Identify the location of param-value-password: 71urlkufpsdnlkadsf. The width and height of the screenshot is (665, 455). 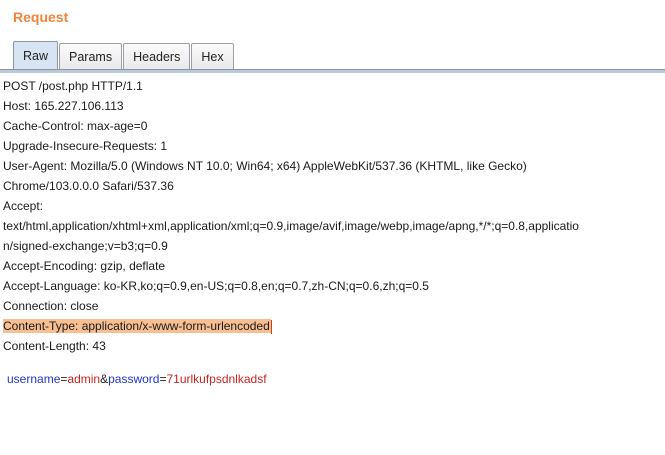
(216, 379).